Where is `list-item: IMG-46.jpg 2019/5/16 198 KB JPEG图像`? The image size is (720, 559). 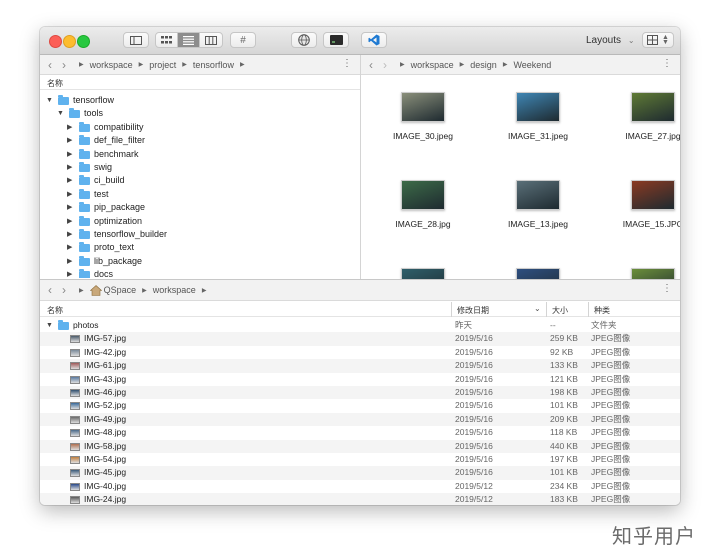
list-item: IMG-46.jpg 2019/5/16 198 KB JPEG图像 is located at coordinates (360, 393).